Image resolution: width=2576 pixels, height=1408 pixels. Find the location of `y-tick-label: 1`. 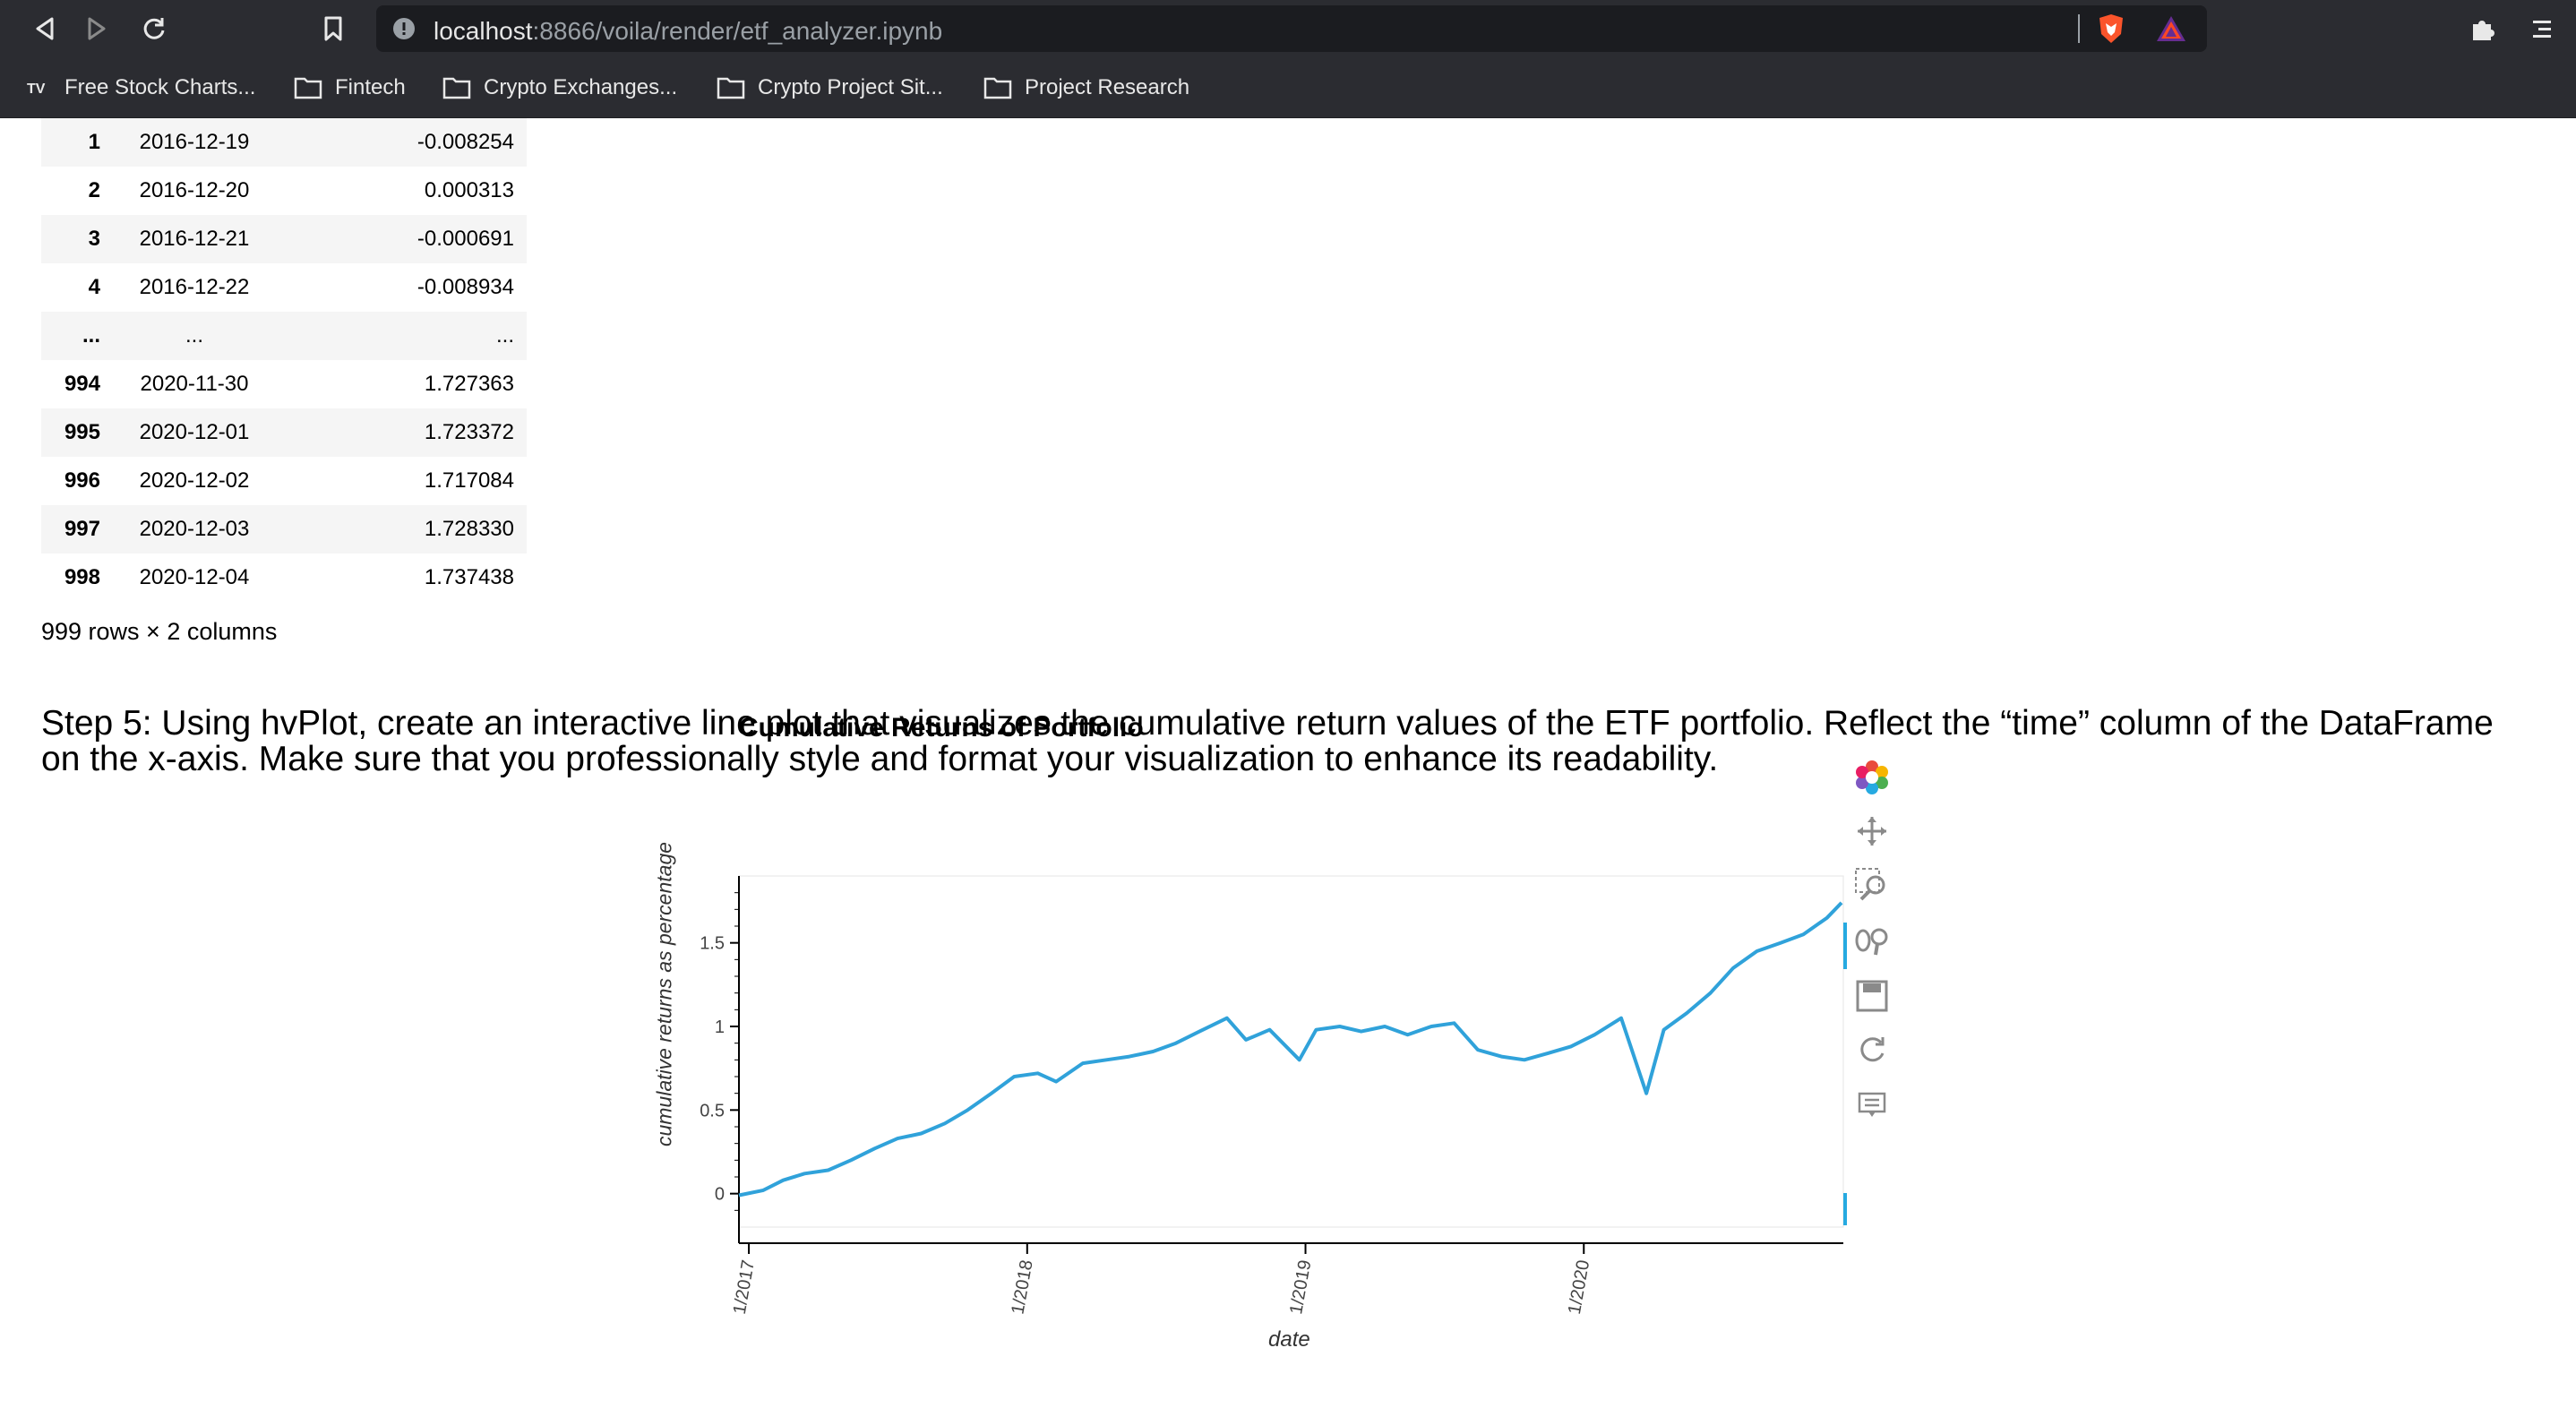

y-tick-label: 1 is located at coordinates (720, 1027).